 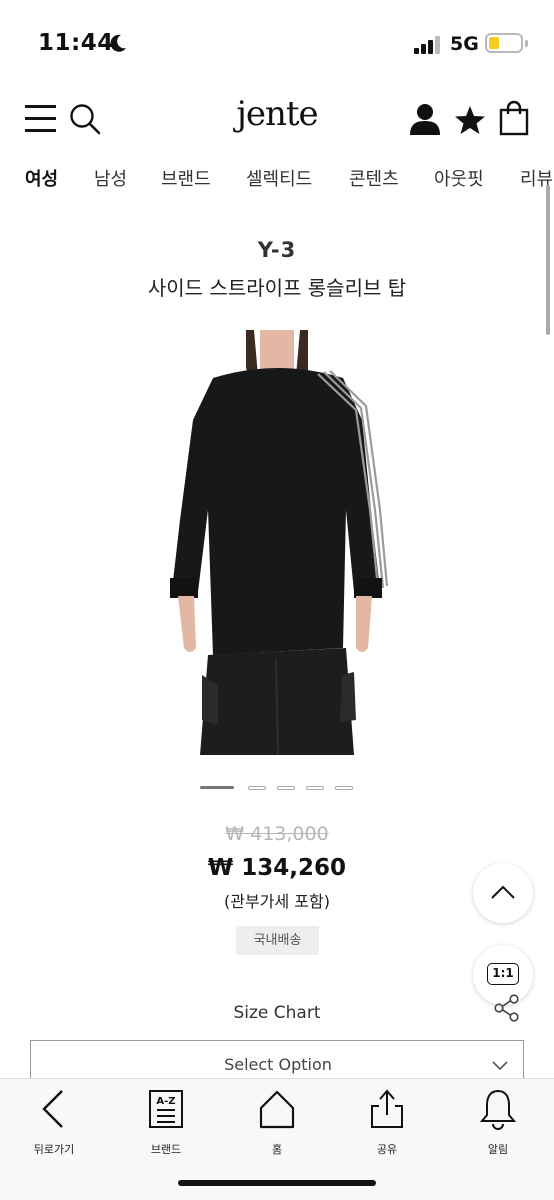 I want to click on bell-icon, so click(x=498, y=1109).